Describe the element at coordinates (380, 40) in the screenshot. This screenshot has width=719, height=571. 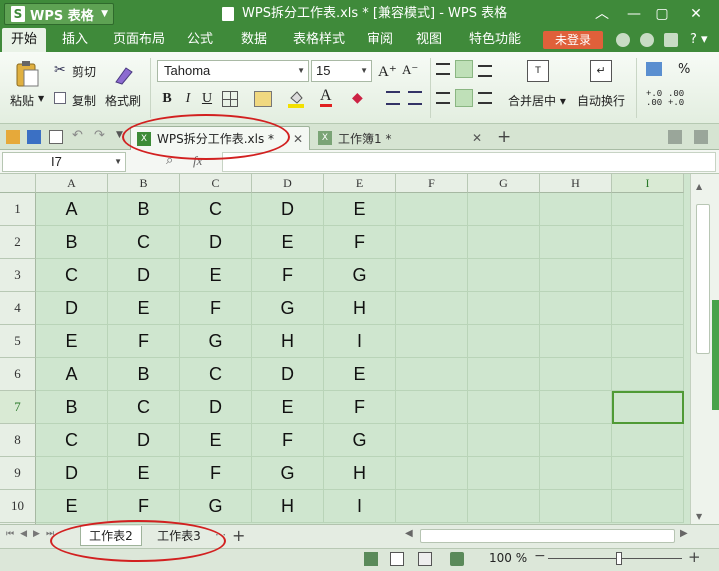
I see `menu-item: 审阅` at that location.